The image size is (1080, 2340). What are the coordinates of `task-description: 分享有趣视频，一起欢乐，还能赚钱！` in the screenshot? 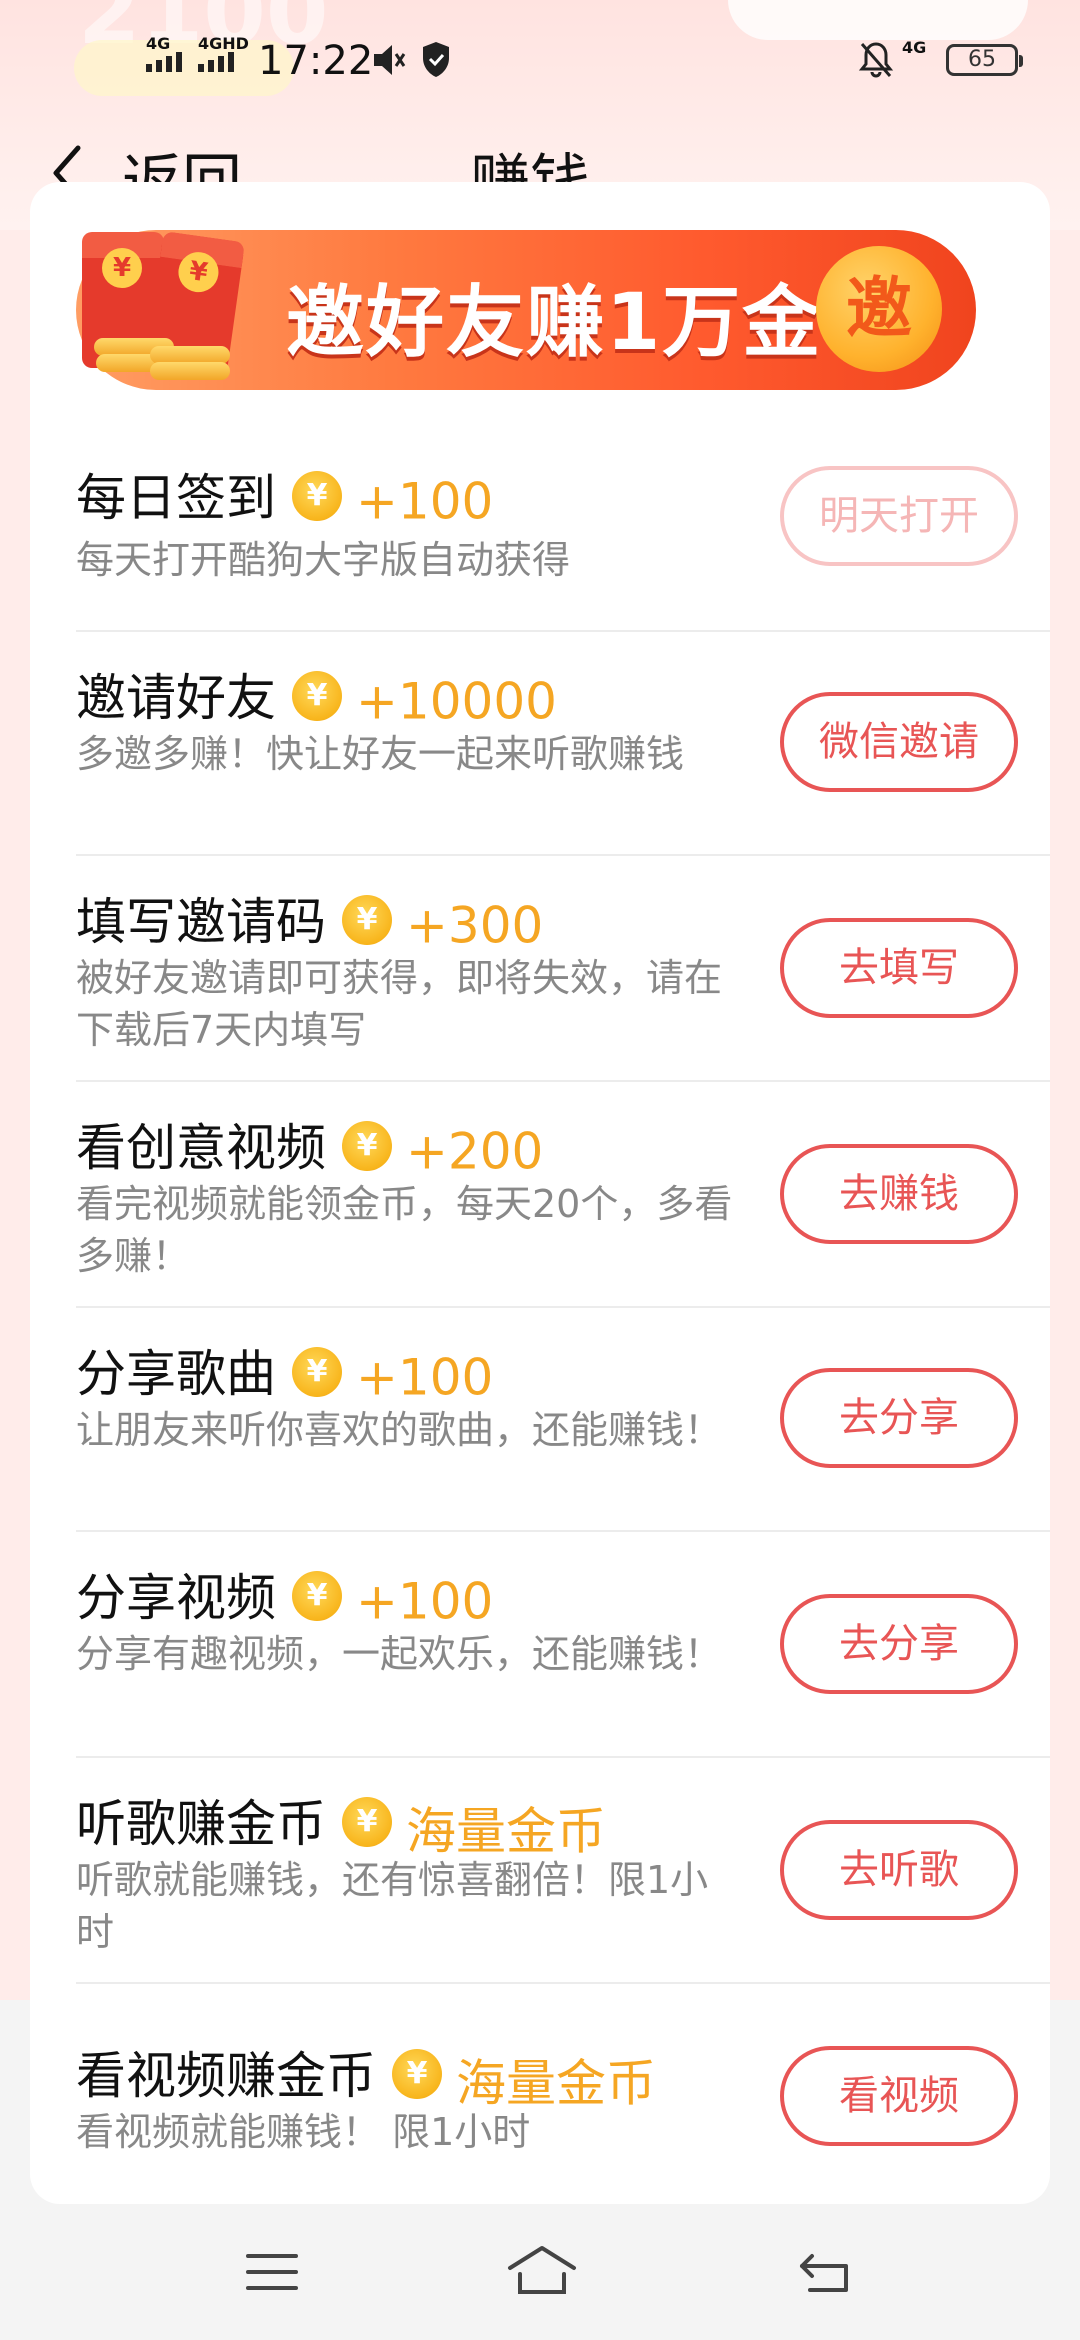 It's located at (399, 1654).